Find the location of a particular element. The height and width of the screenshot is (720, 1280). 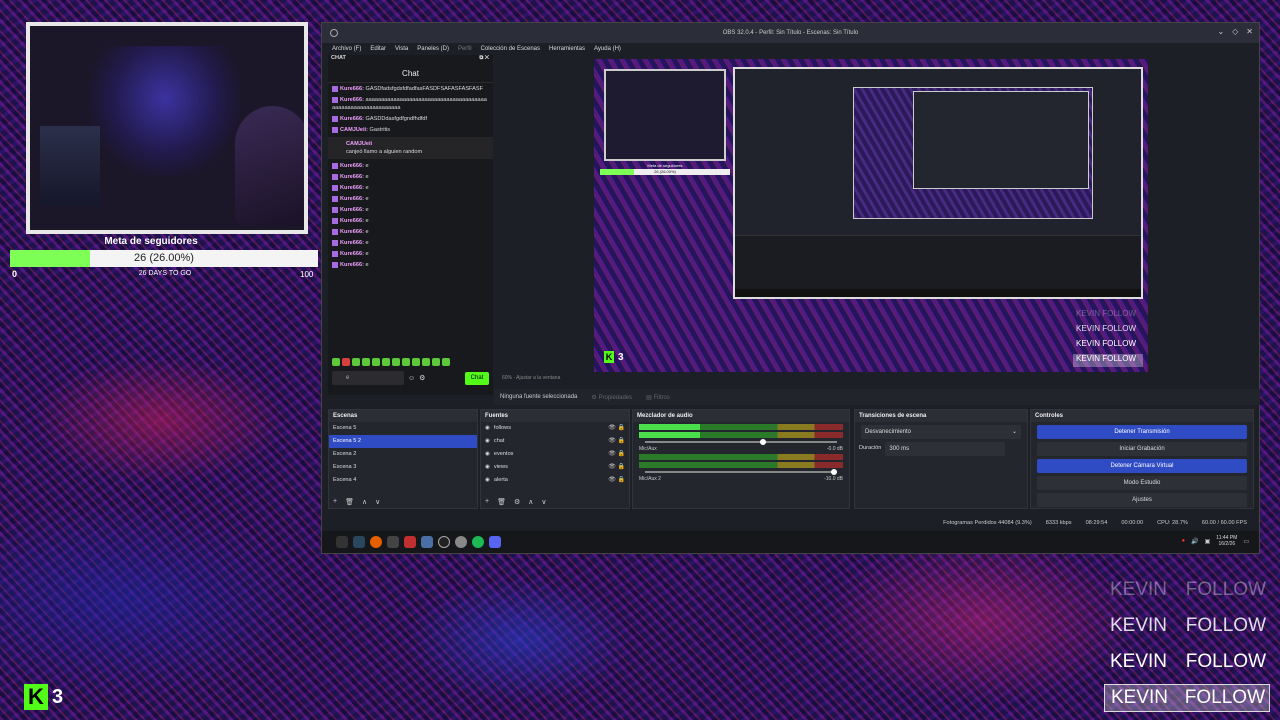

scene-item: Escena 3 is located at coordinates (403, 467).